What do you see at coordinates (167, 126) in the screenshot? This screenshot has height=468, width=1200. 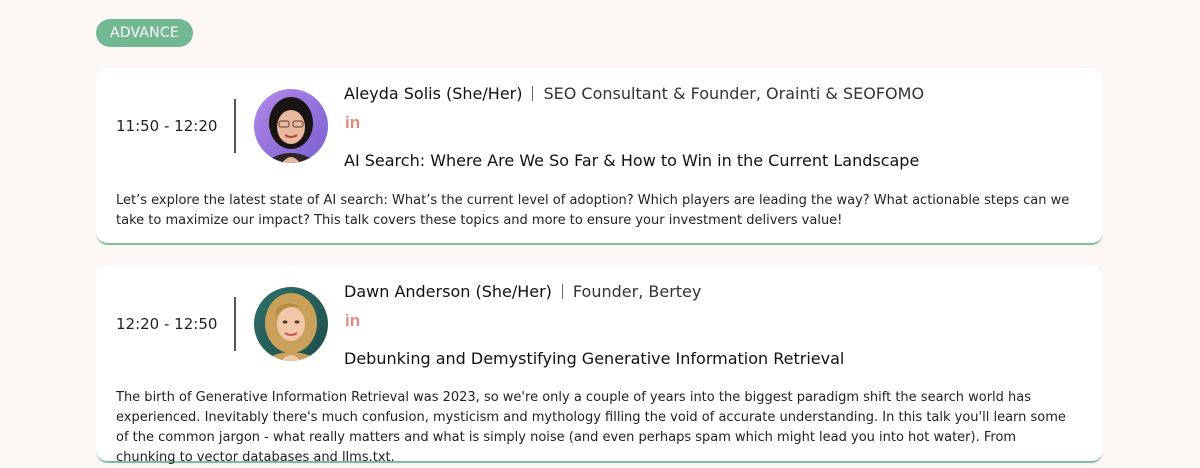 I see `session-time: 11:50 - 12:20` at bounding box center [167, 126].